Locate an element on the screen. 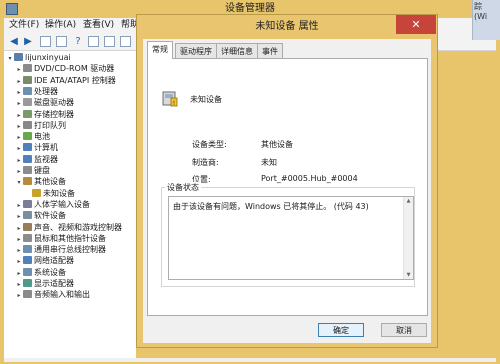  tree-item-label: 网络适配器 is located at coordinates (54, 261).